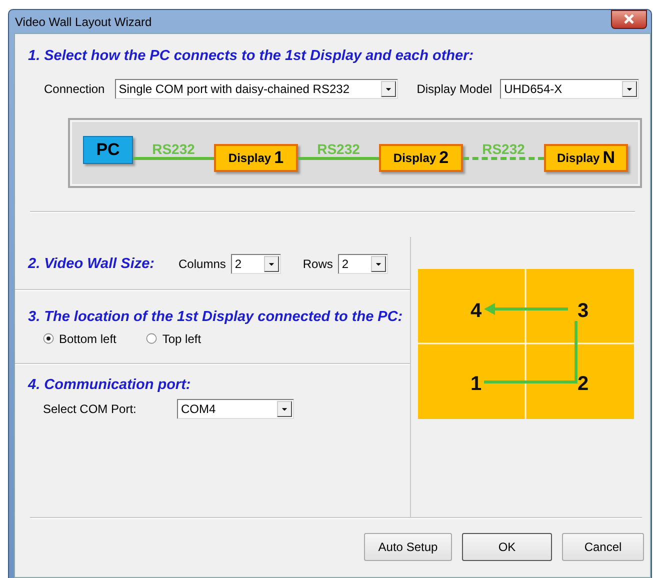 The height and width of the screenshot is (578, 653). Describe the element at coordinates (83, 21) in the screenshot. I see `window-title: Video Wall Layout Wizard` at that location.